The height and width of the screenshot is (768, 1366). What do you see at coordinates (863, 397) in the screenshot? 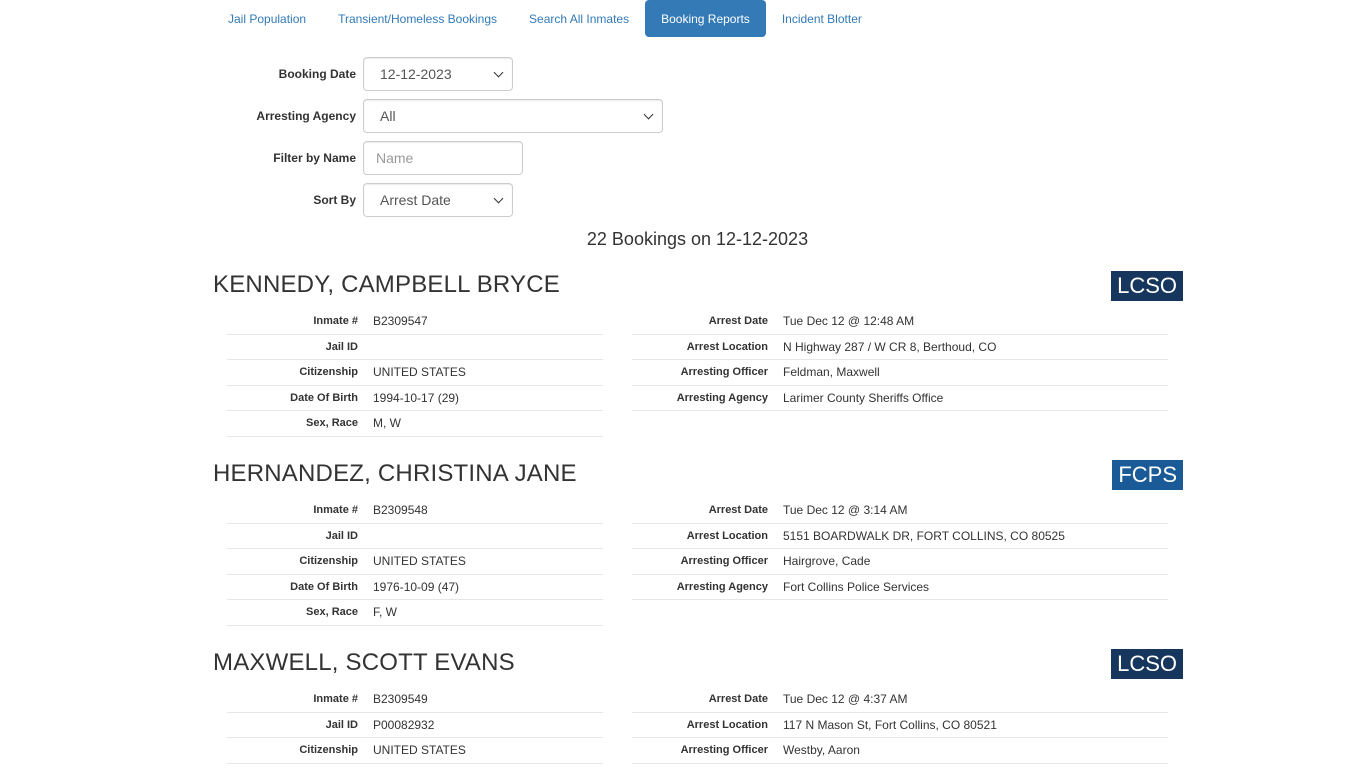
I see `arresting-agency: Larimer County Sheriffs Office` at bounding box center [863, 397].